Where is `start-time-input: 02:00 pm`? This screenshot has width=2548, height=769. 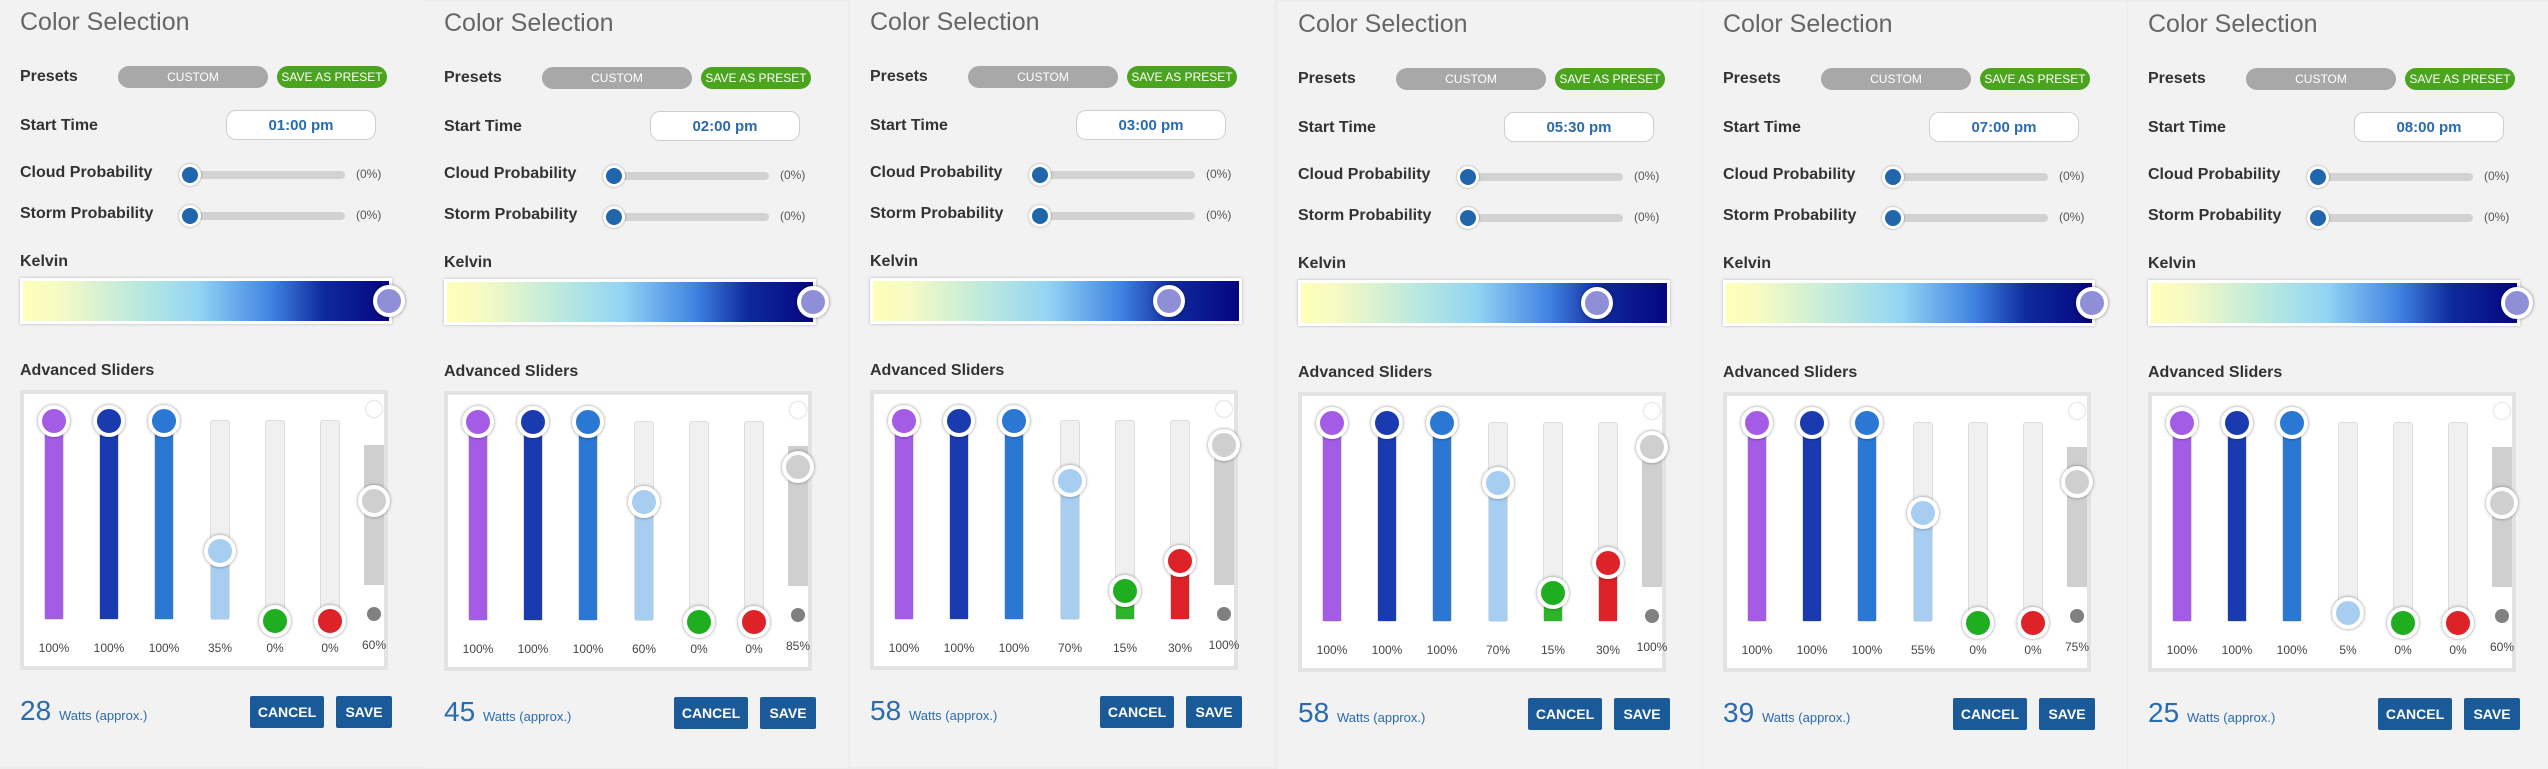 start-time-input: 02:00 pm is located at coordinates (725, 126).